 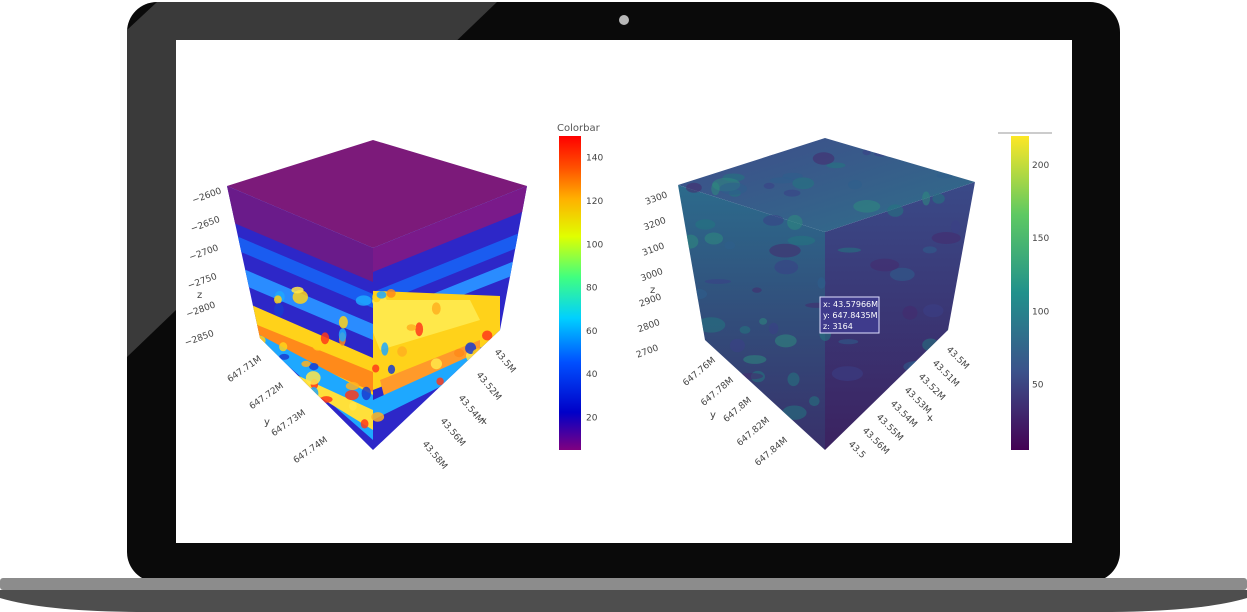 What do you see at coordinates (592, 375) in the screenshot?
I see `colorbar-tick: 40` at bounding box center [592, 375].